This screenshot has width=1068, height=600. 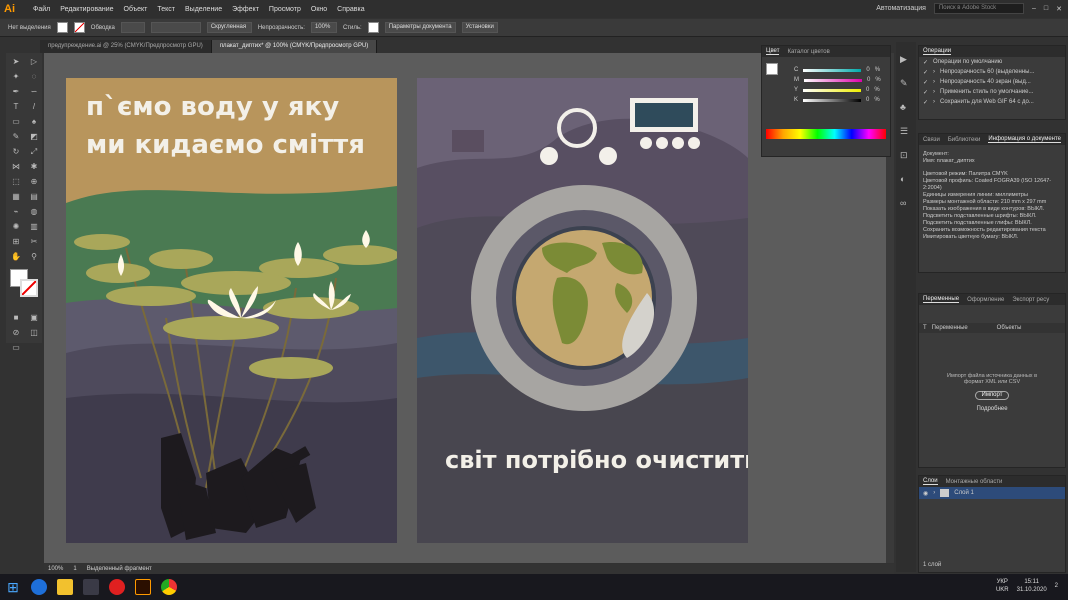 What do you see at coordinates (34, 62) in the screenshot?
I see `direct-selection-tool-icon: ▷` at bounding box center [34, 62].